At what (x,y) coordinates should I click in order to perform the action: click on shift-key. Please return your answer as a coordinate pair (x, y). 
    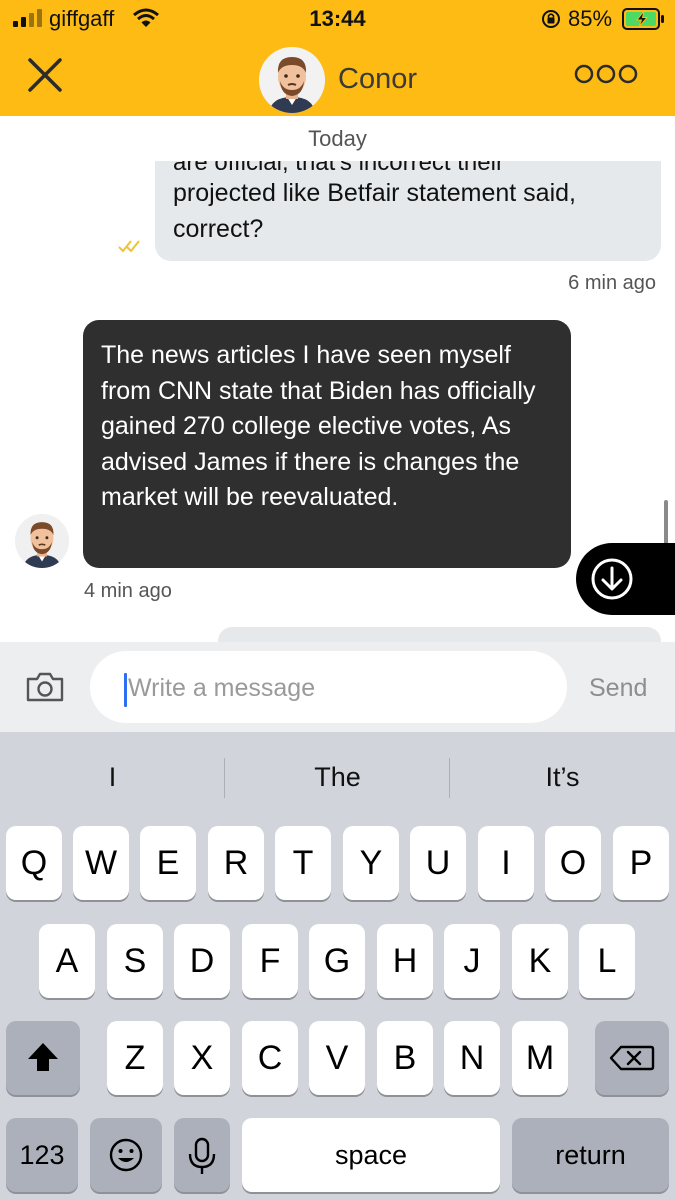
    Looking at the image, I should click on (43, 1058).